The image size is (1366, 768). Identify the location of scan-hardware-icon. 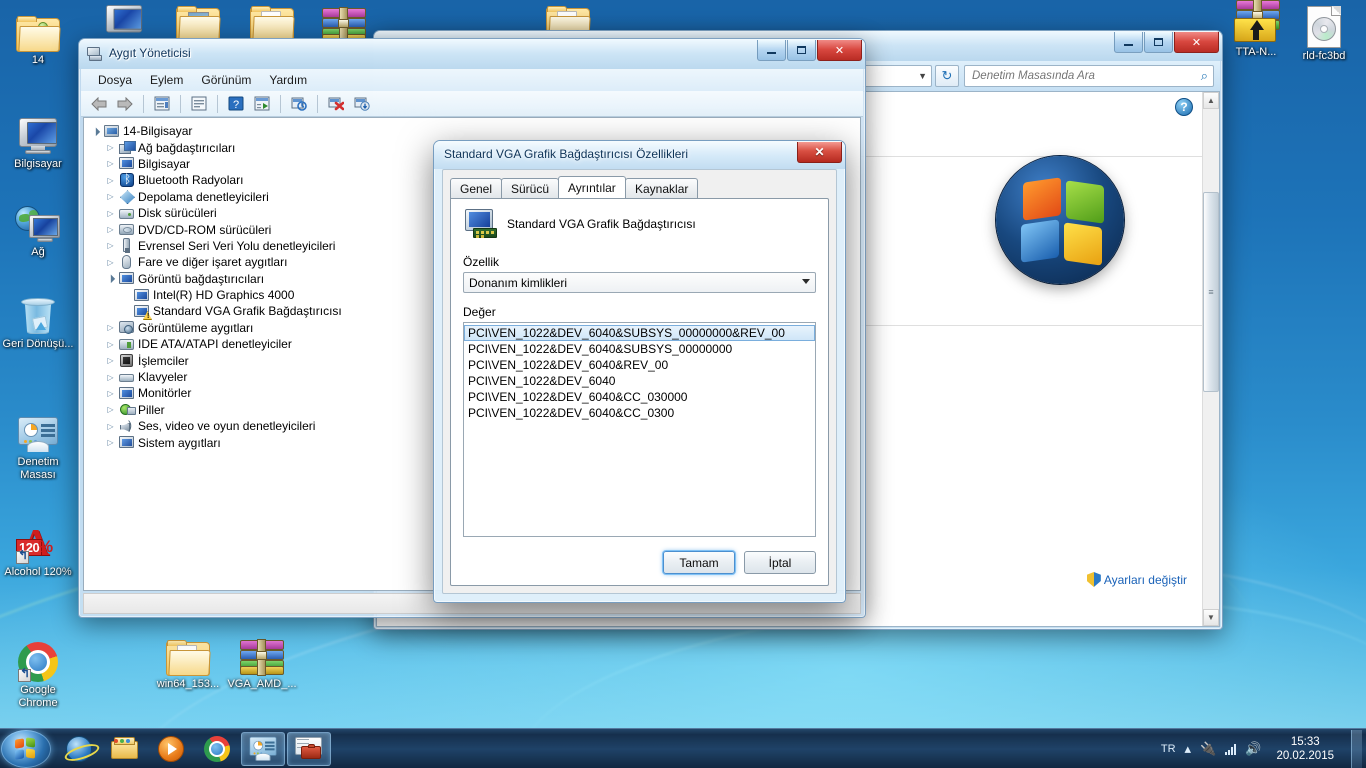
(262, 104).